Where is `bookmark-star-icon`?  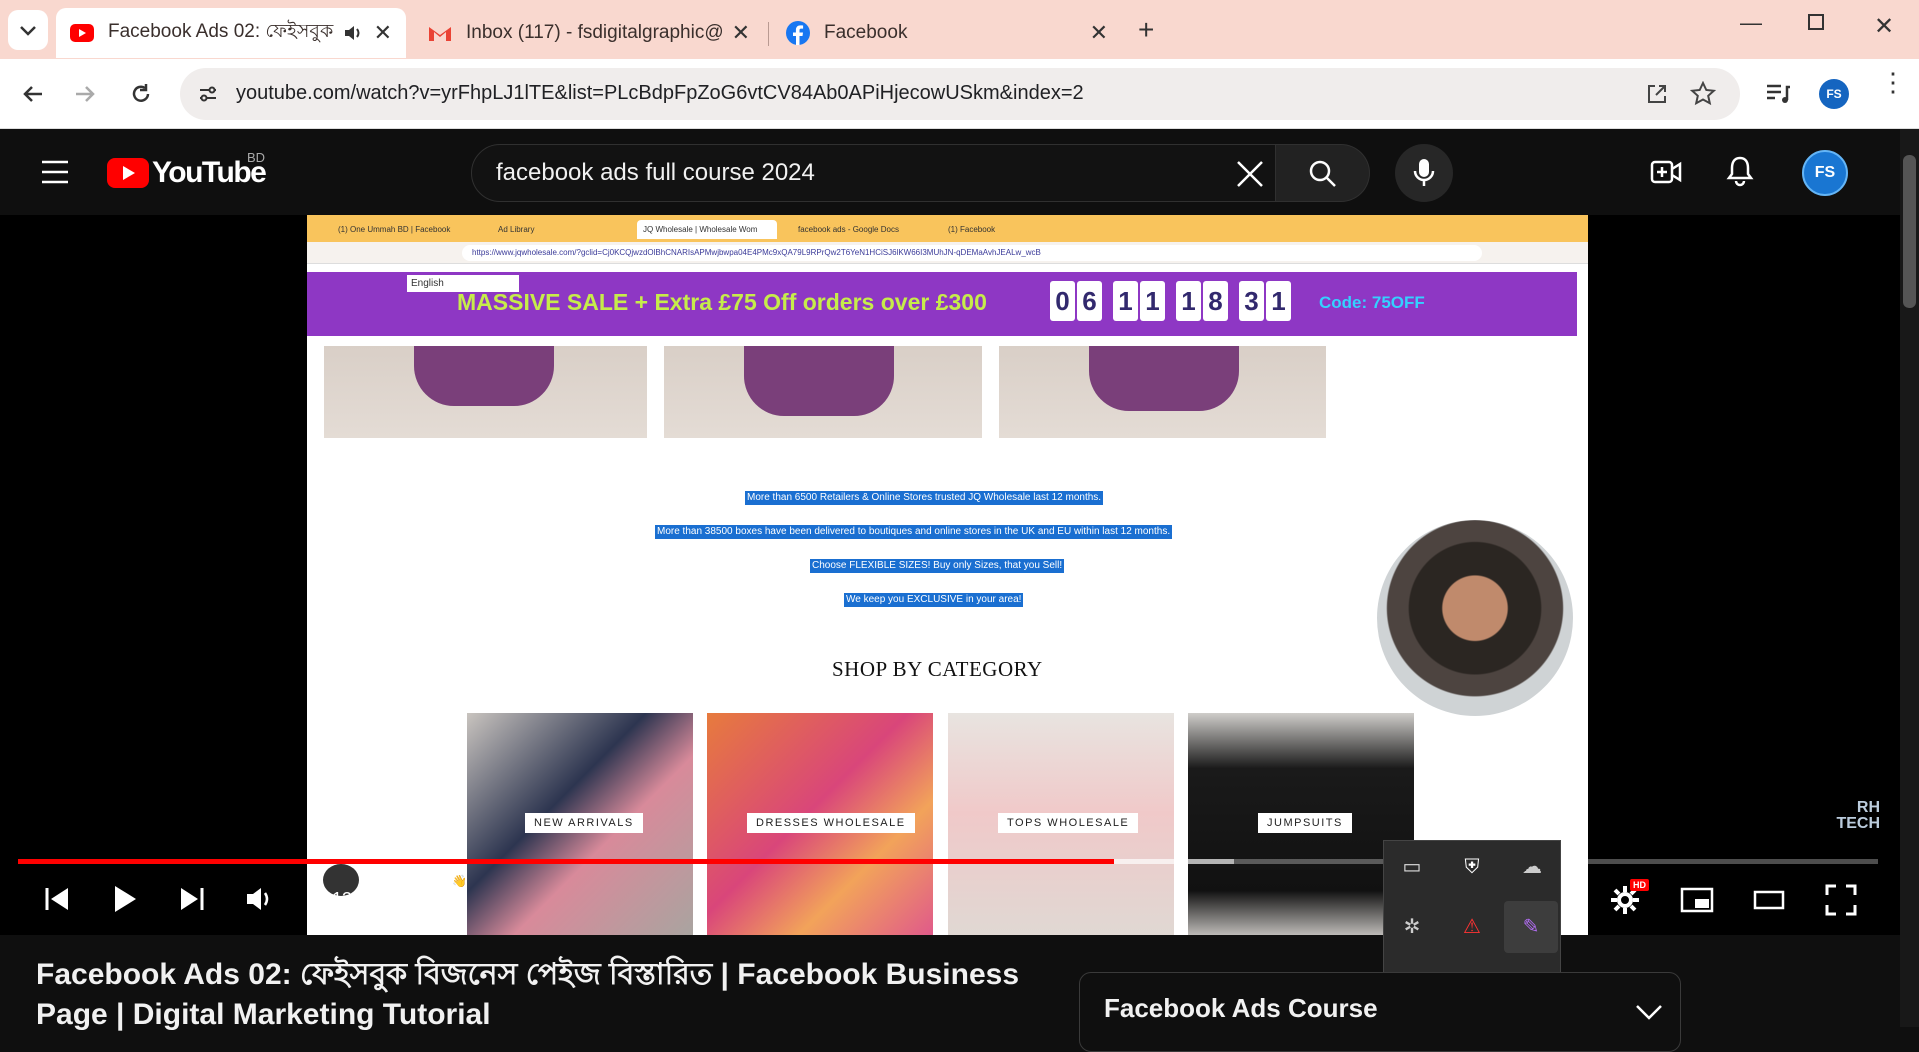 bookmark-star-icon is located at coordinates (1703, 94).